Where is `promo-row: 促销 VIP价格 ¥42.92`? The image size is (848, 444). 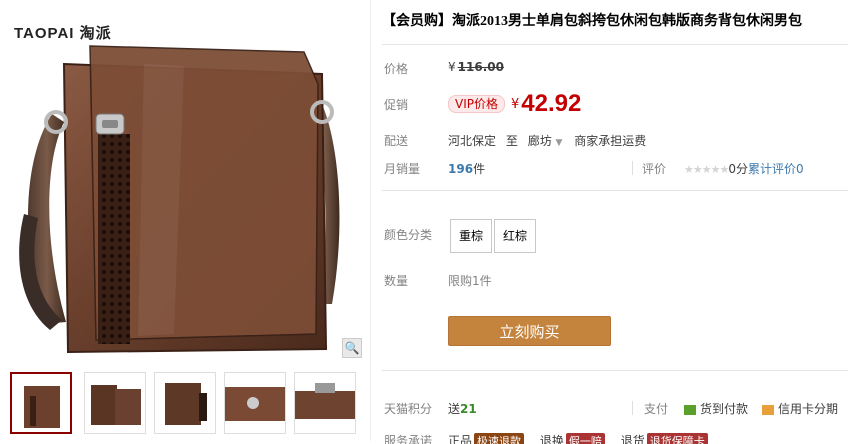
promo-row: 促销 VIP价格 ¥42.92 is located at coordinates (615, 105).